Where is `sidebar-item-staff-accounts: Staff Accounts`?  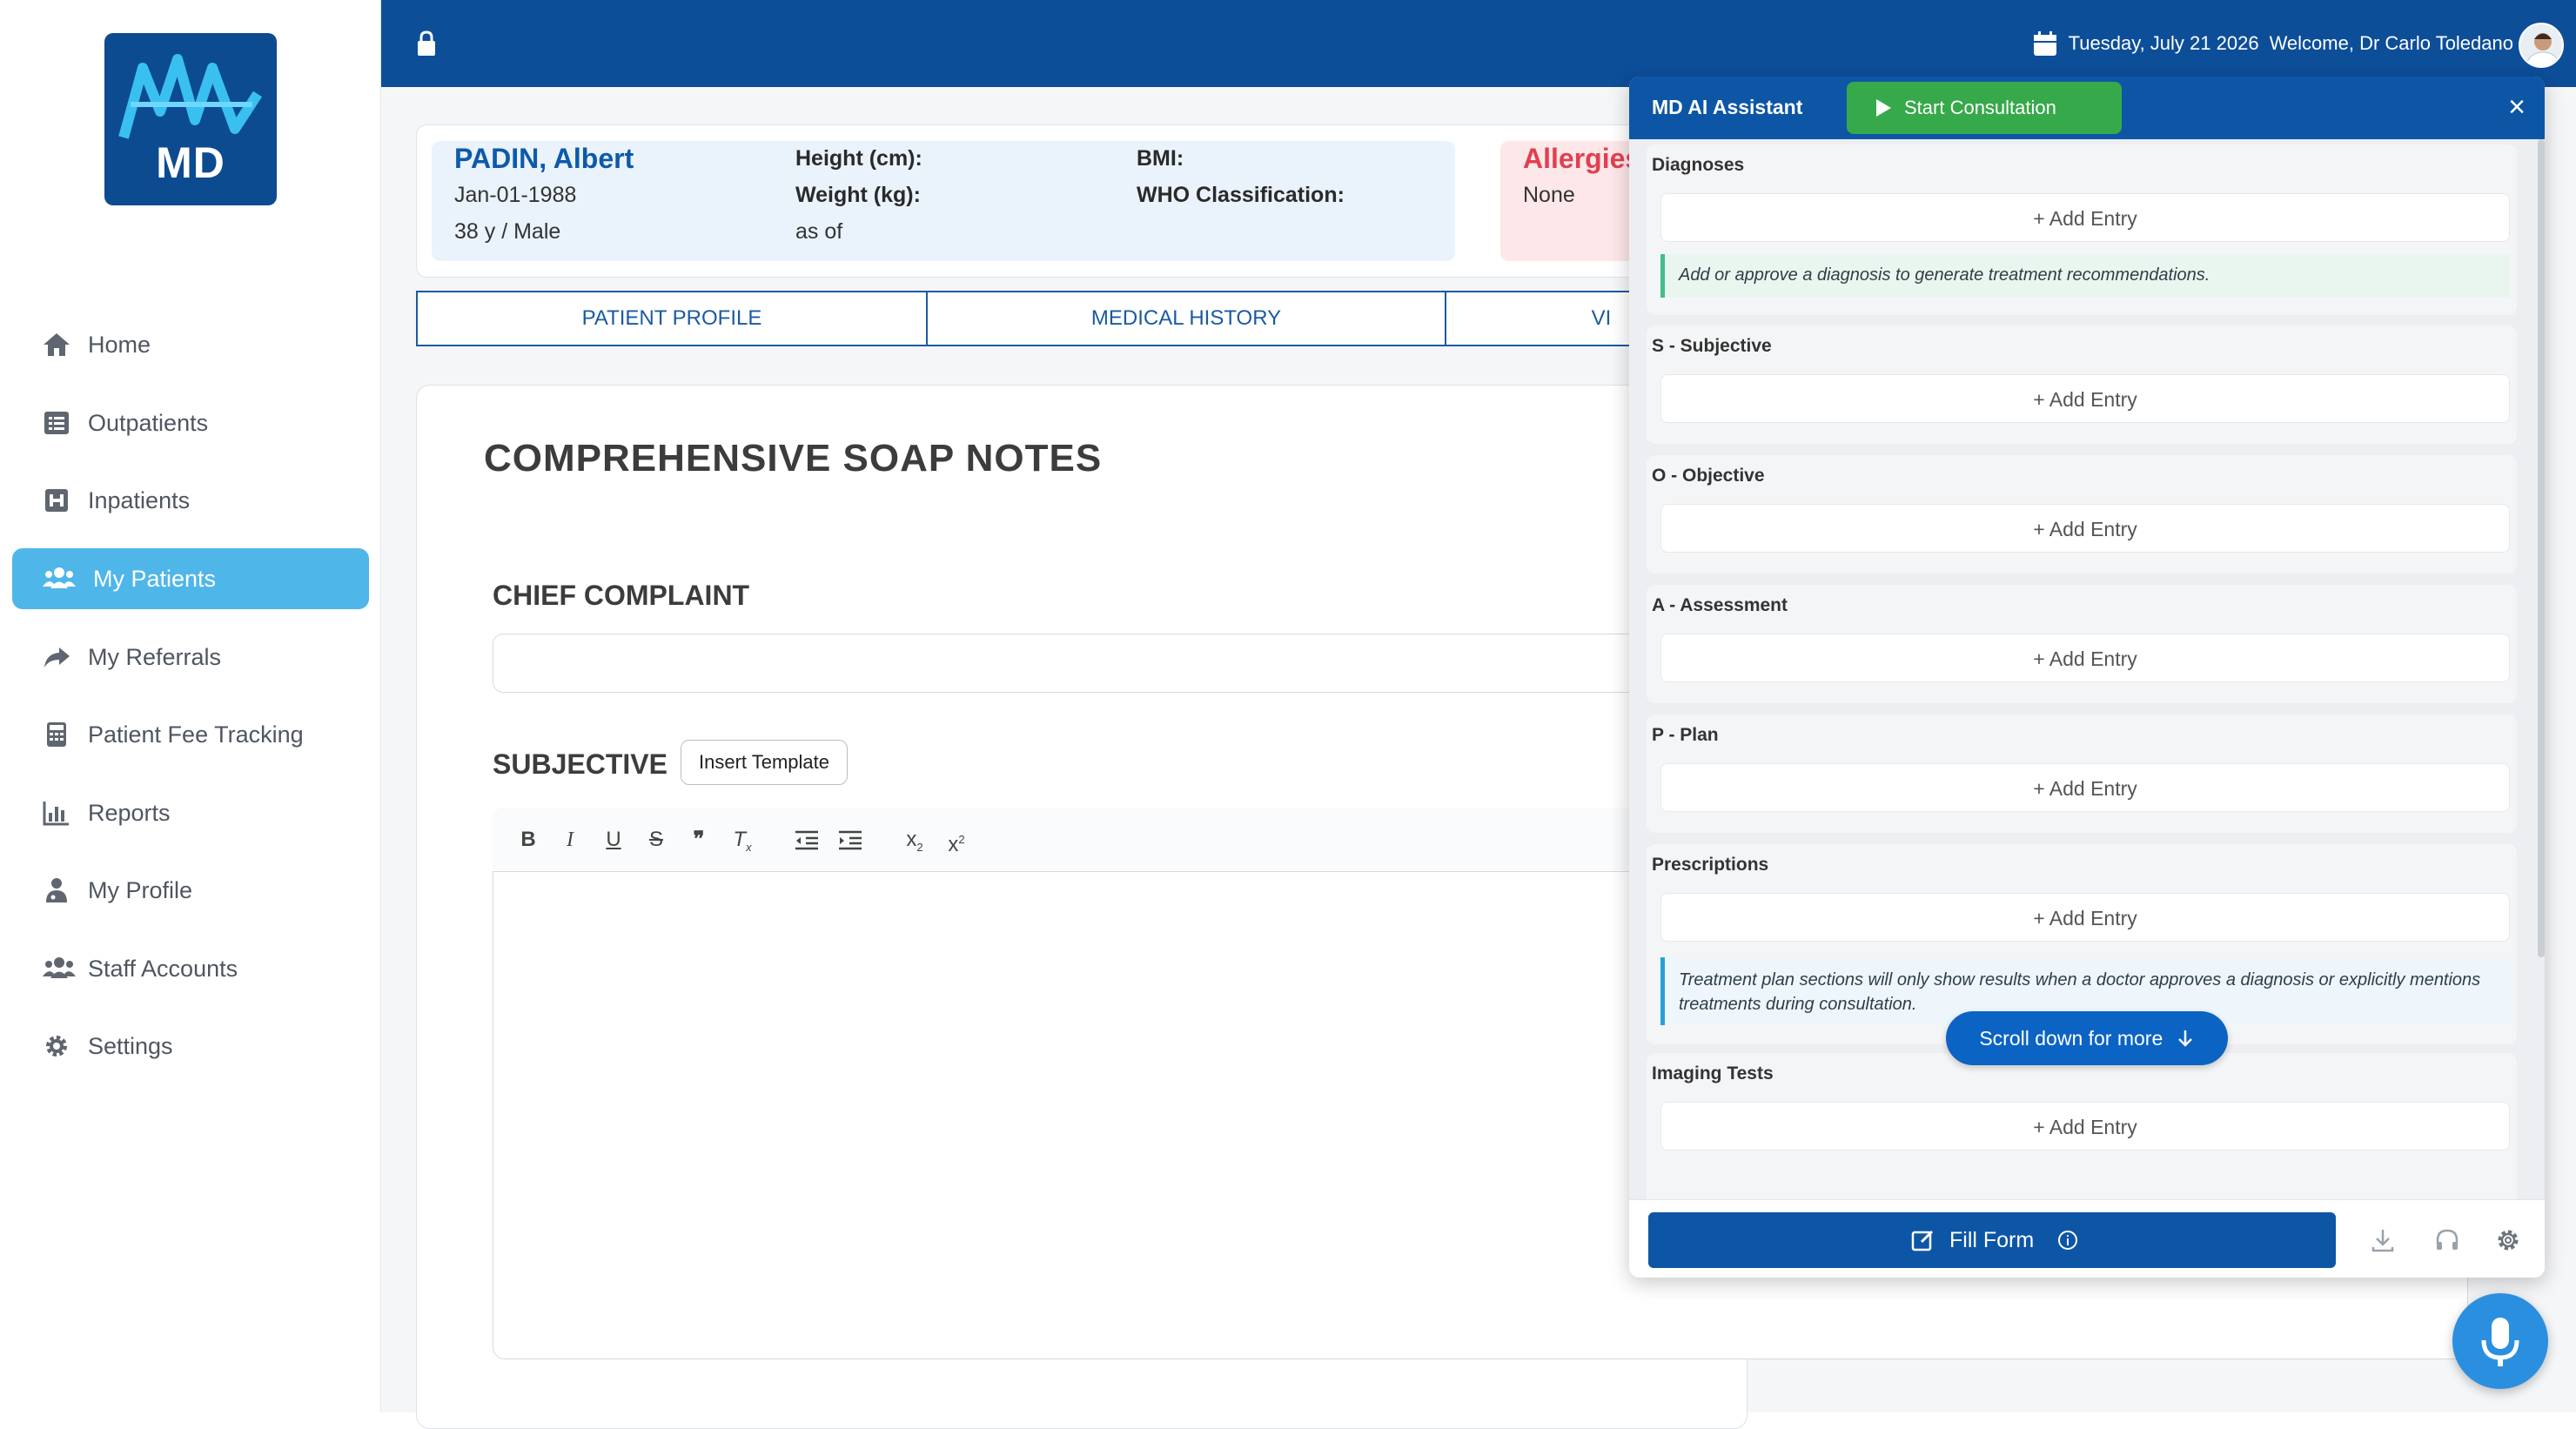 sidebar-item-staff-accounts: Staff Accounts is located at coordinates (191, 968).